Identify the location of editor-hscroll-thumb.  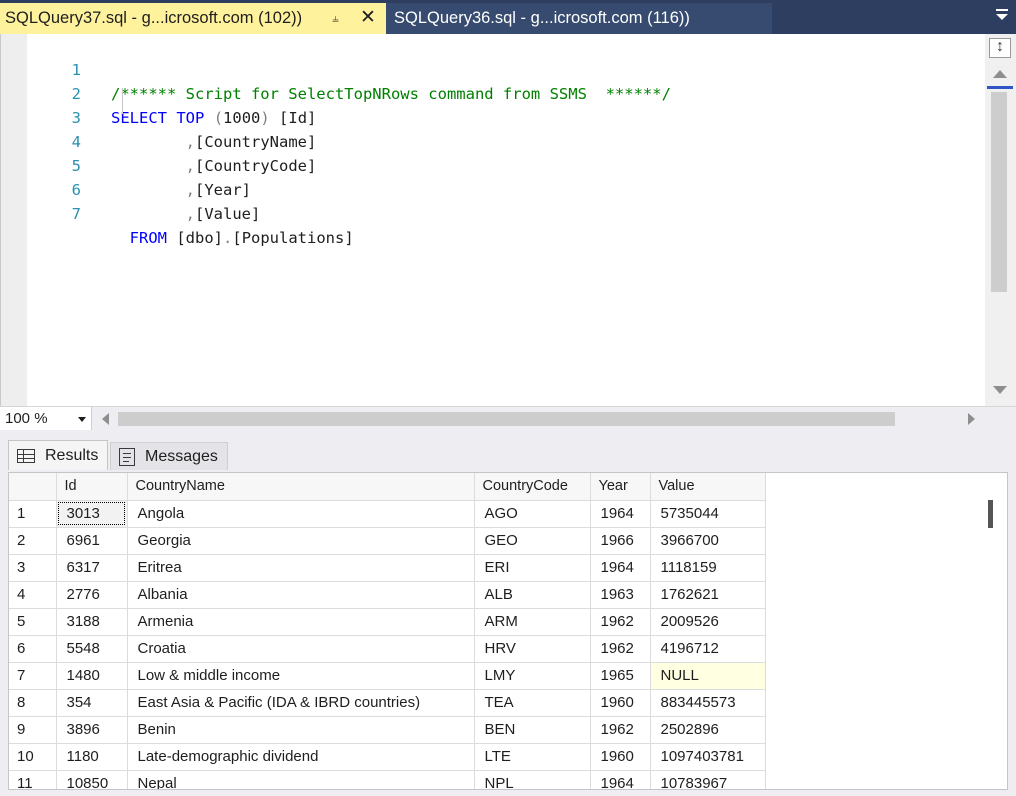
(506, 419).